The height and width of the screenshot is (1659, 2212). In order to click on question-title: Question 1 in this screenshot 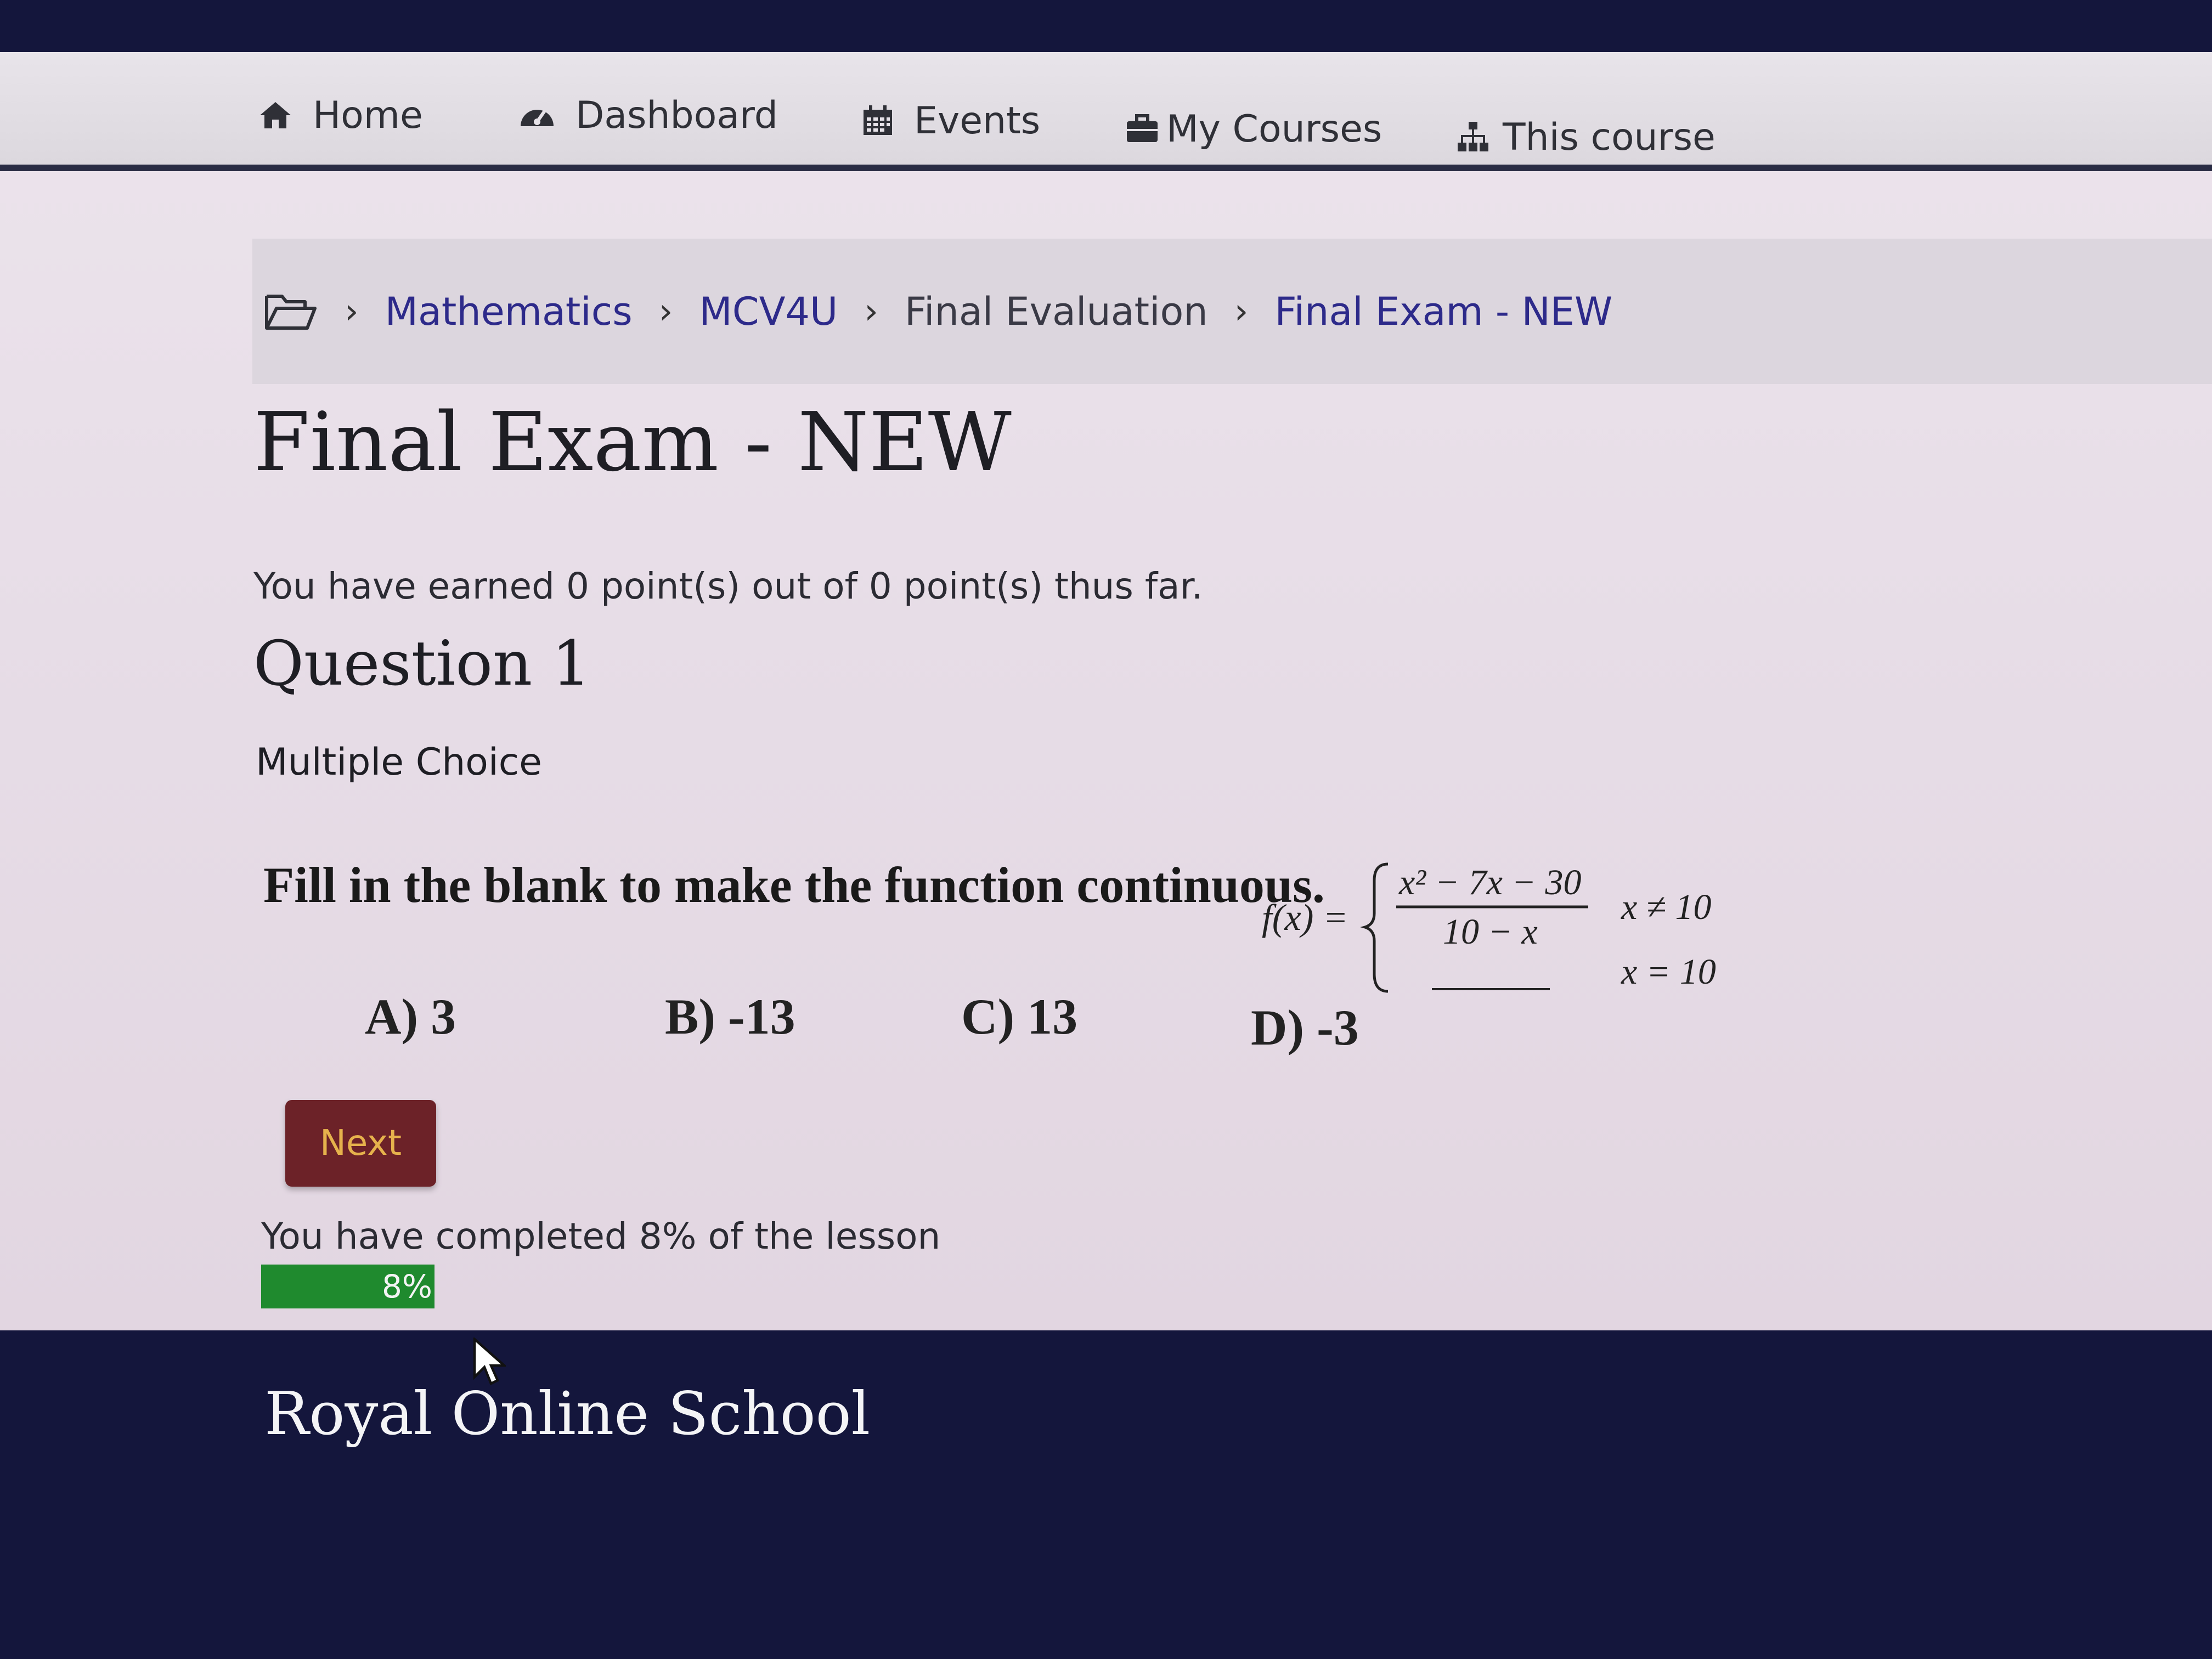, I will do `click(422, 663)`.